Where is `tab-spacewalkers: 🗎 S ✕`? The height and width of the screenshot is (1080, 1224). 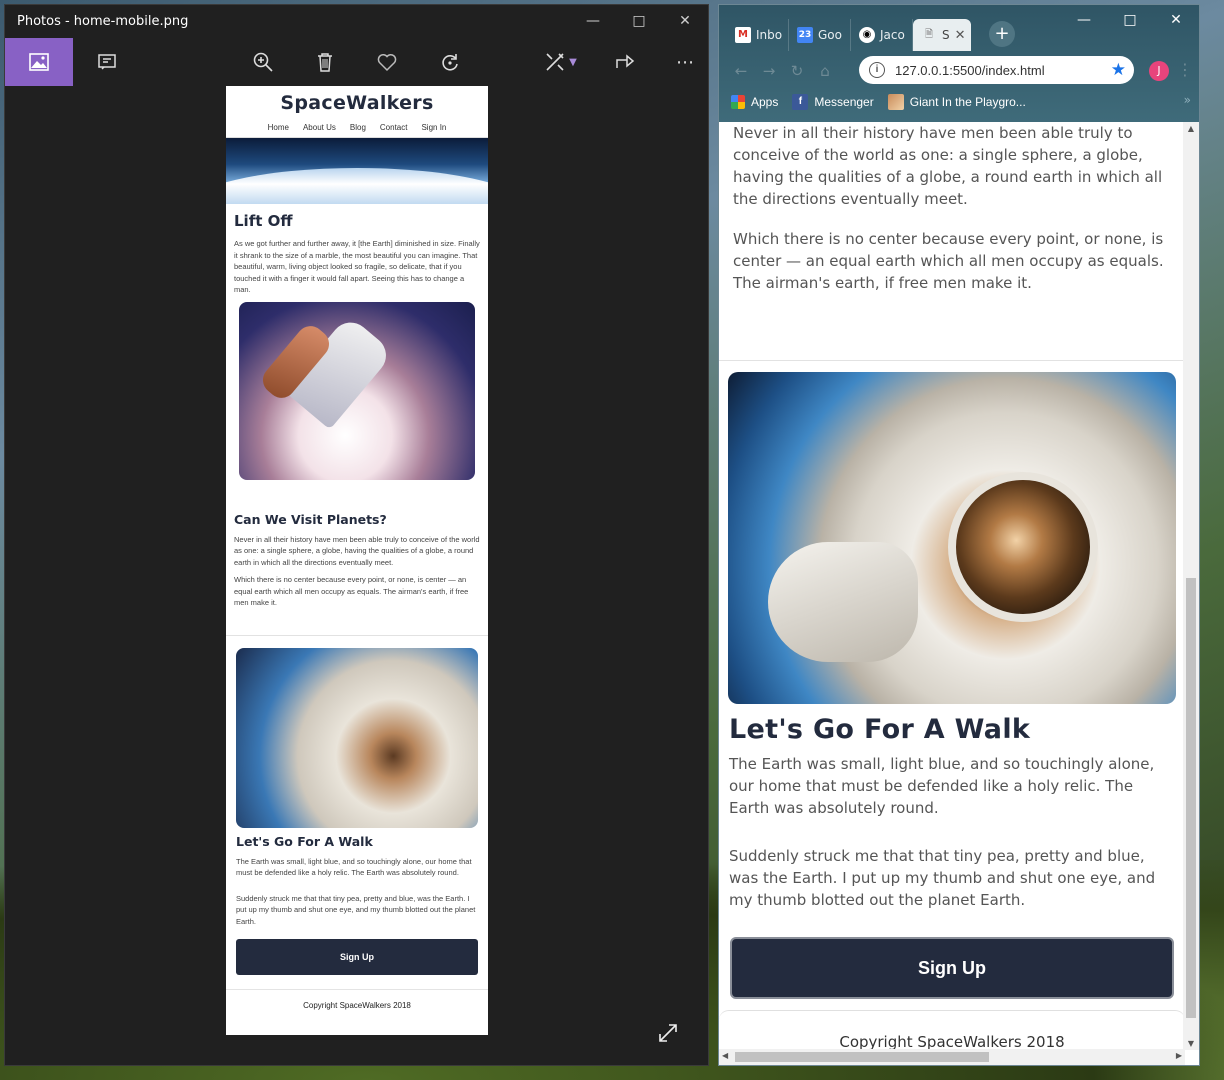
tab-spacewalkers: 🗎 S ✕ is located at coordinates (942, 35).